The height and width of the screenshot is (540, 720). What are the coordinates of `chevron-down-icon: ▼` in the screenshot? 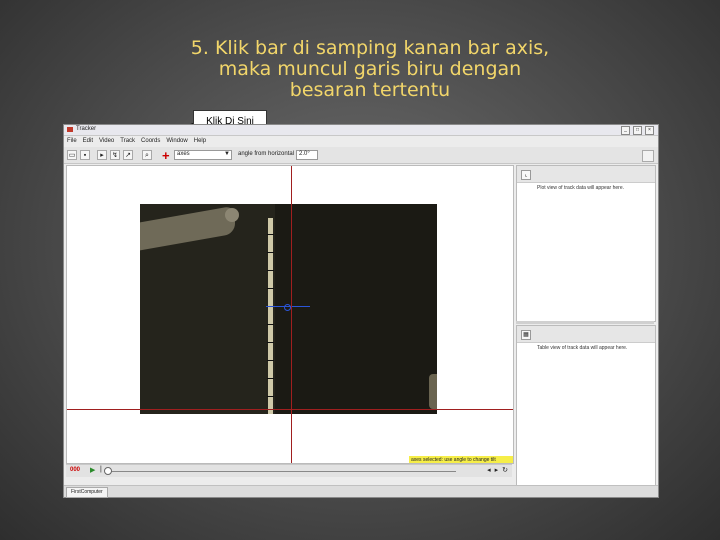 It's located at (227, 154).